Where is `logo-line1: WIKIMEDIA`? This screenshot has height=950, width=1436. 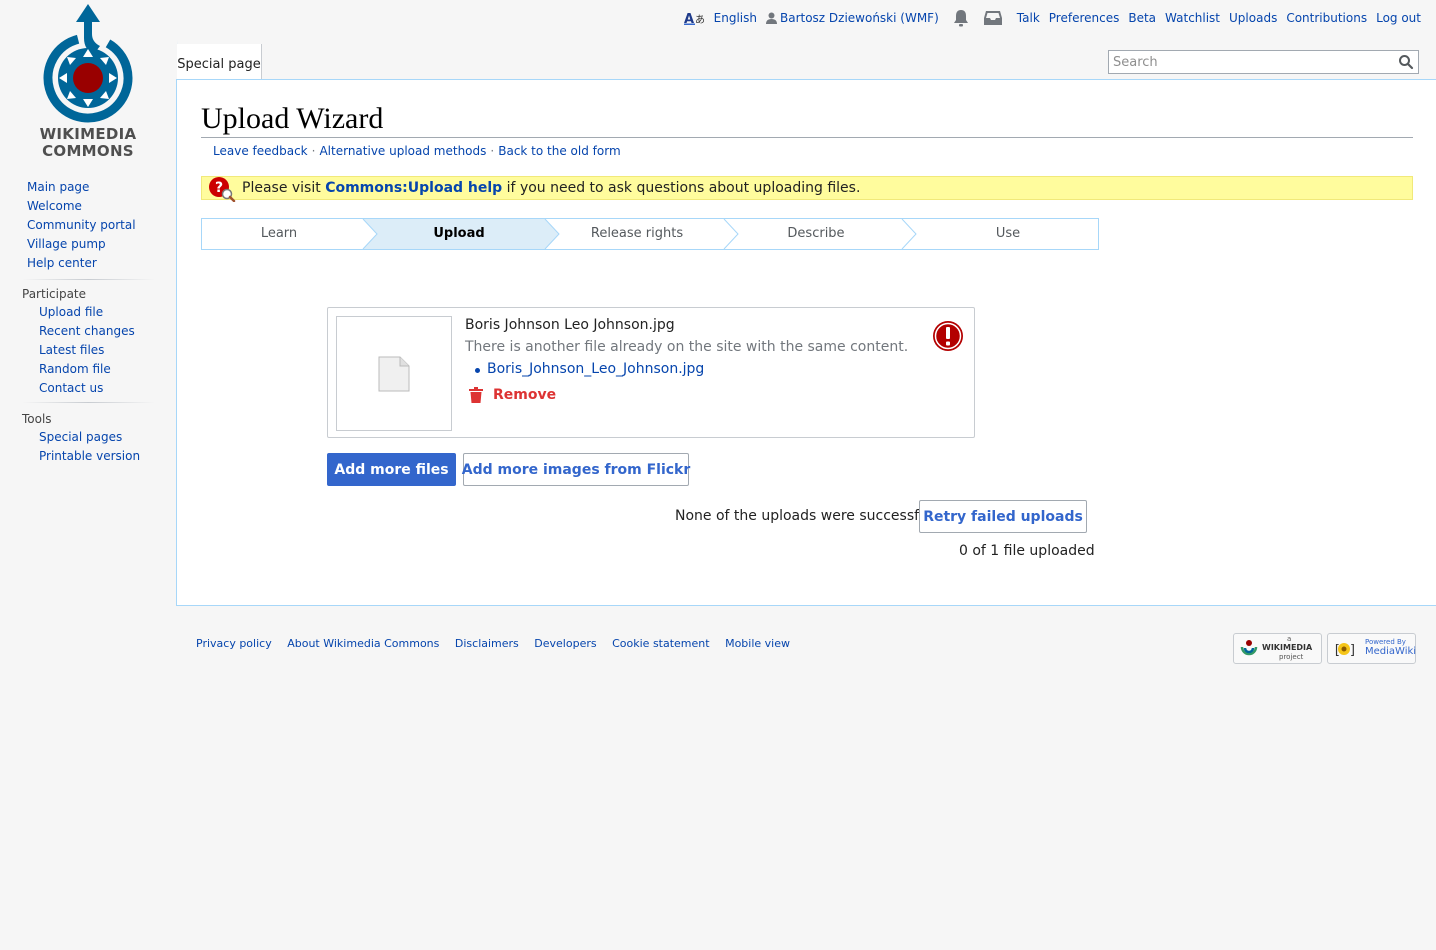
logo-line1: WIKIMEDIA is located at coordinates (88, 134).